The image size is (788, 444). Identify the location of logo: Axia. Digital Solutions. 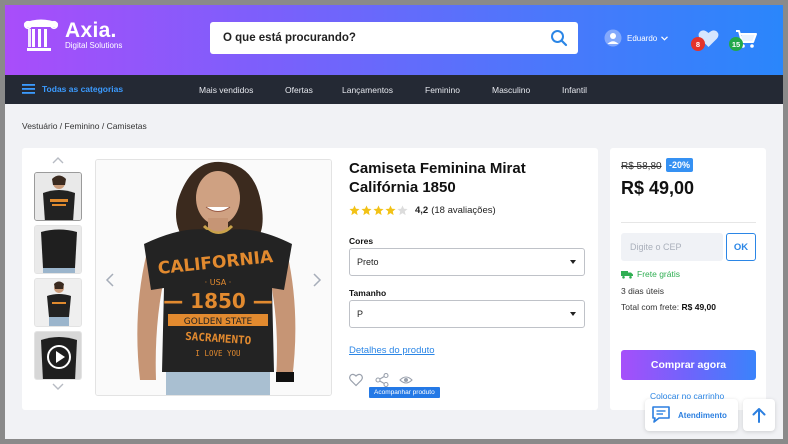
(71, 35).